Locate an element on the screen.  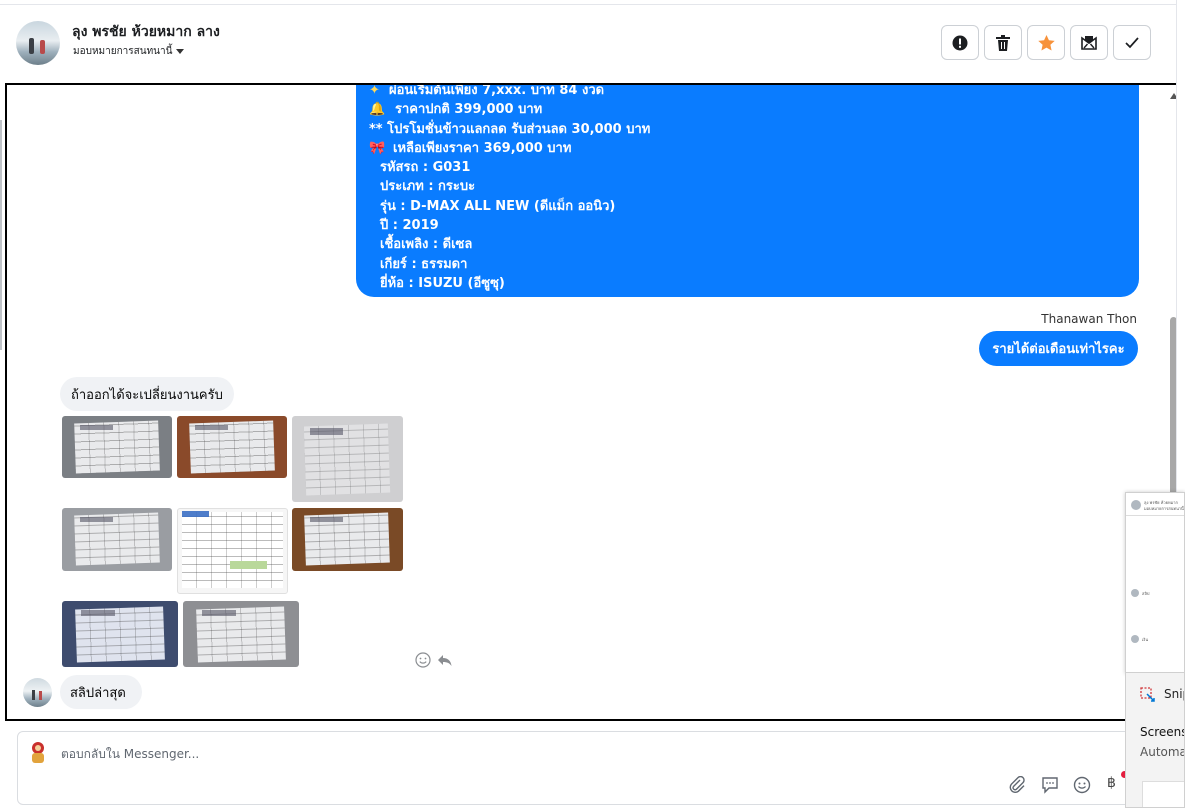
spam-button is located at coordinates (960, 42).